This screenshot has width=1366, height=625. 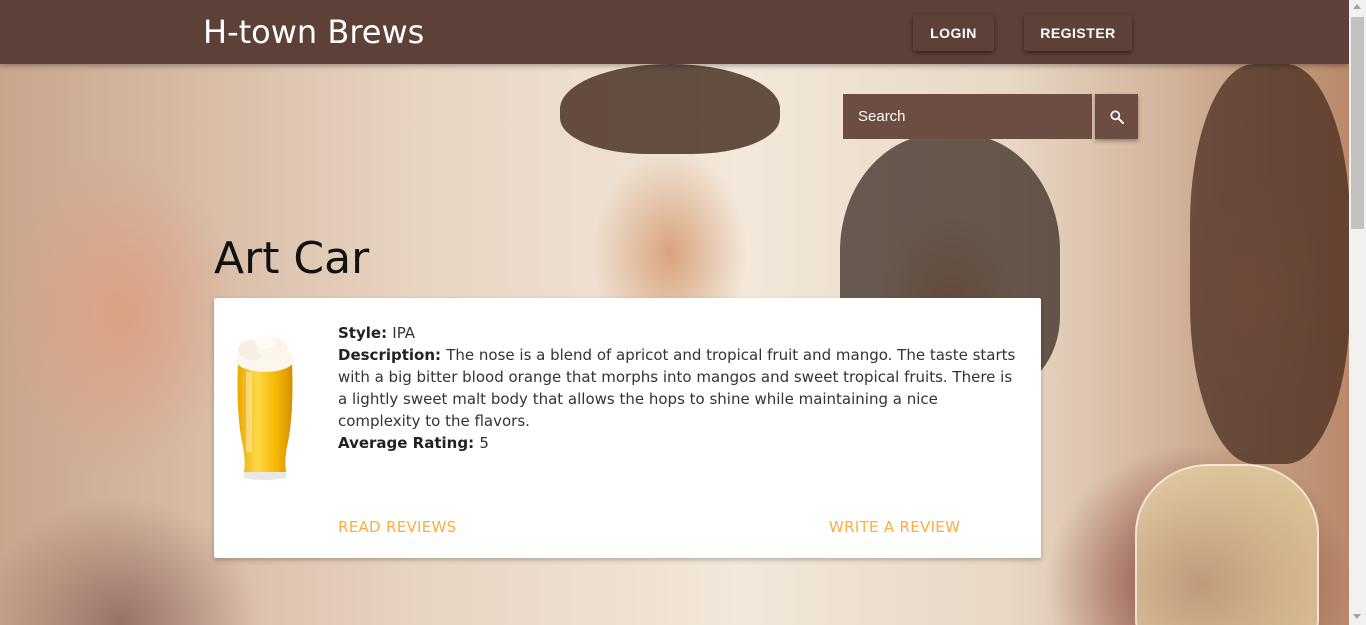 I want to click on scrollbar, so click(x=1357, y=312).